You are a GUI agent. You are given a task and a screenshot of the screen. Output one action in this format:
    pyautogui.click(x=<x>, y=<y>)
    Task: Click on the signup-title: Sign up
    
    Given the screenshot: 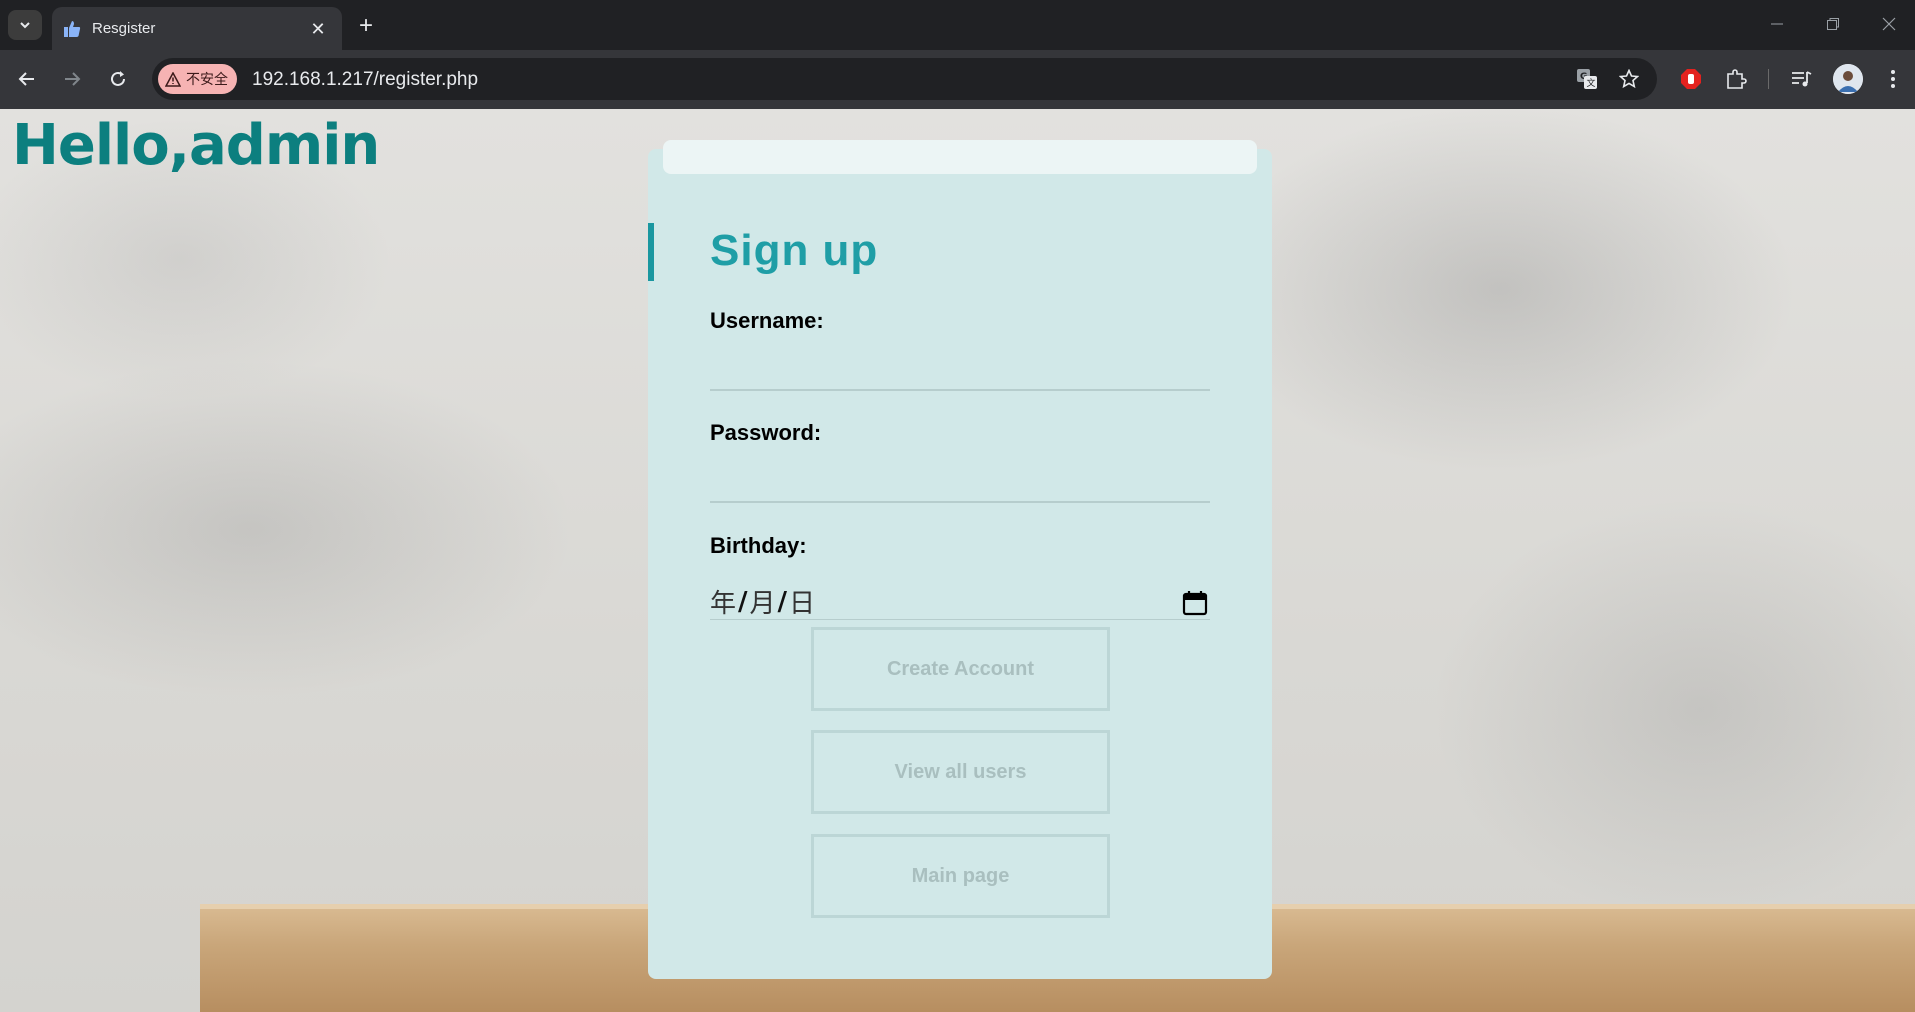 What is the action you would take?
    pyautogui.click(x=794, y=250)
    